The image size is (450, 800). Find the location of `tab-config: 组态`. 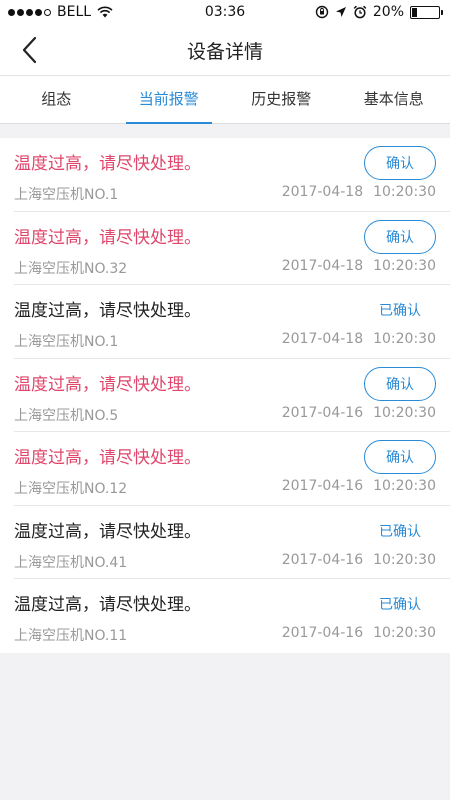

tab-config: 组态 is located at coordinates (56, 99).